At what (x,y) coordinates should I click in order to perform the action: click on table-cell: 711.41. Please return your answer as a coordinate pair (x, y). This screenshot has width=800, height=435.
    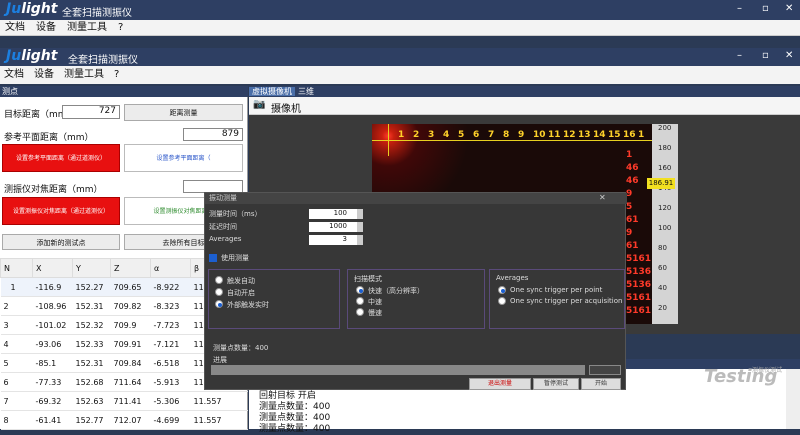
    Looking at the image, I should click on (130, 401).